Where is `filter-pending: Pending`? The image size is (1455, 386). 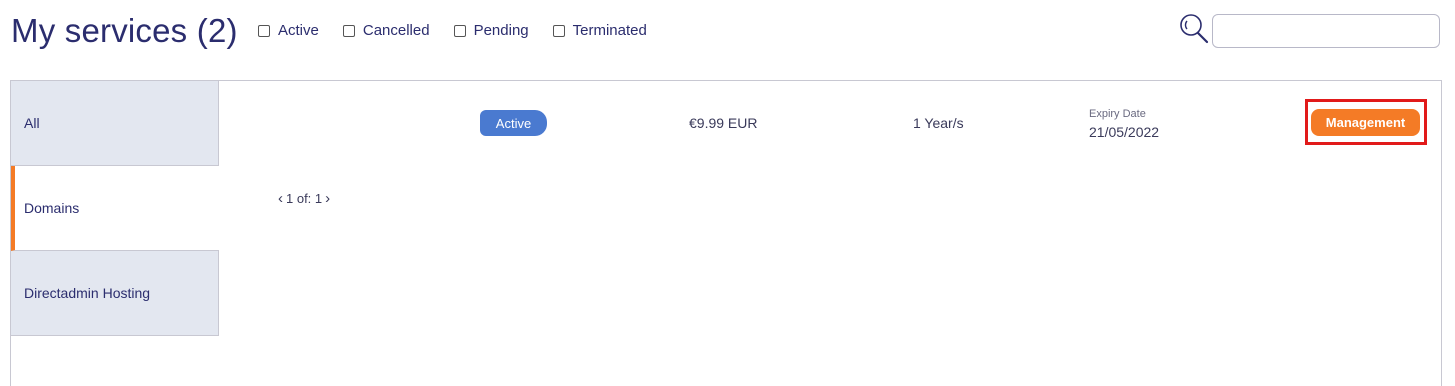
filter-pending: Pending is located at coordinates (491, 30).